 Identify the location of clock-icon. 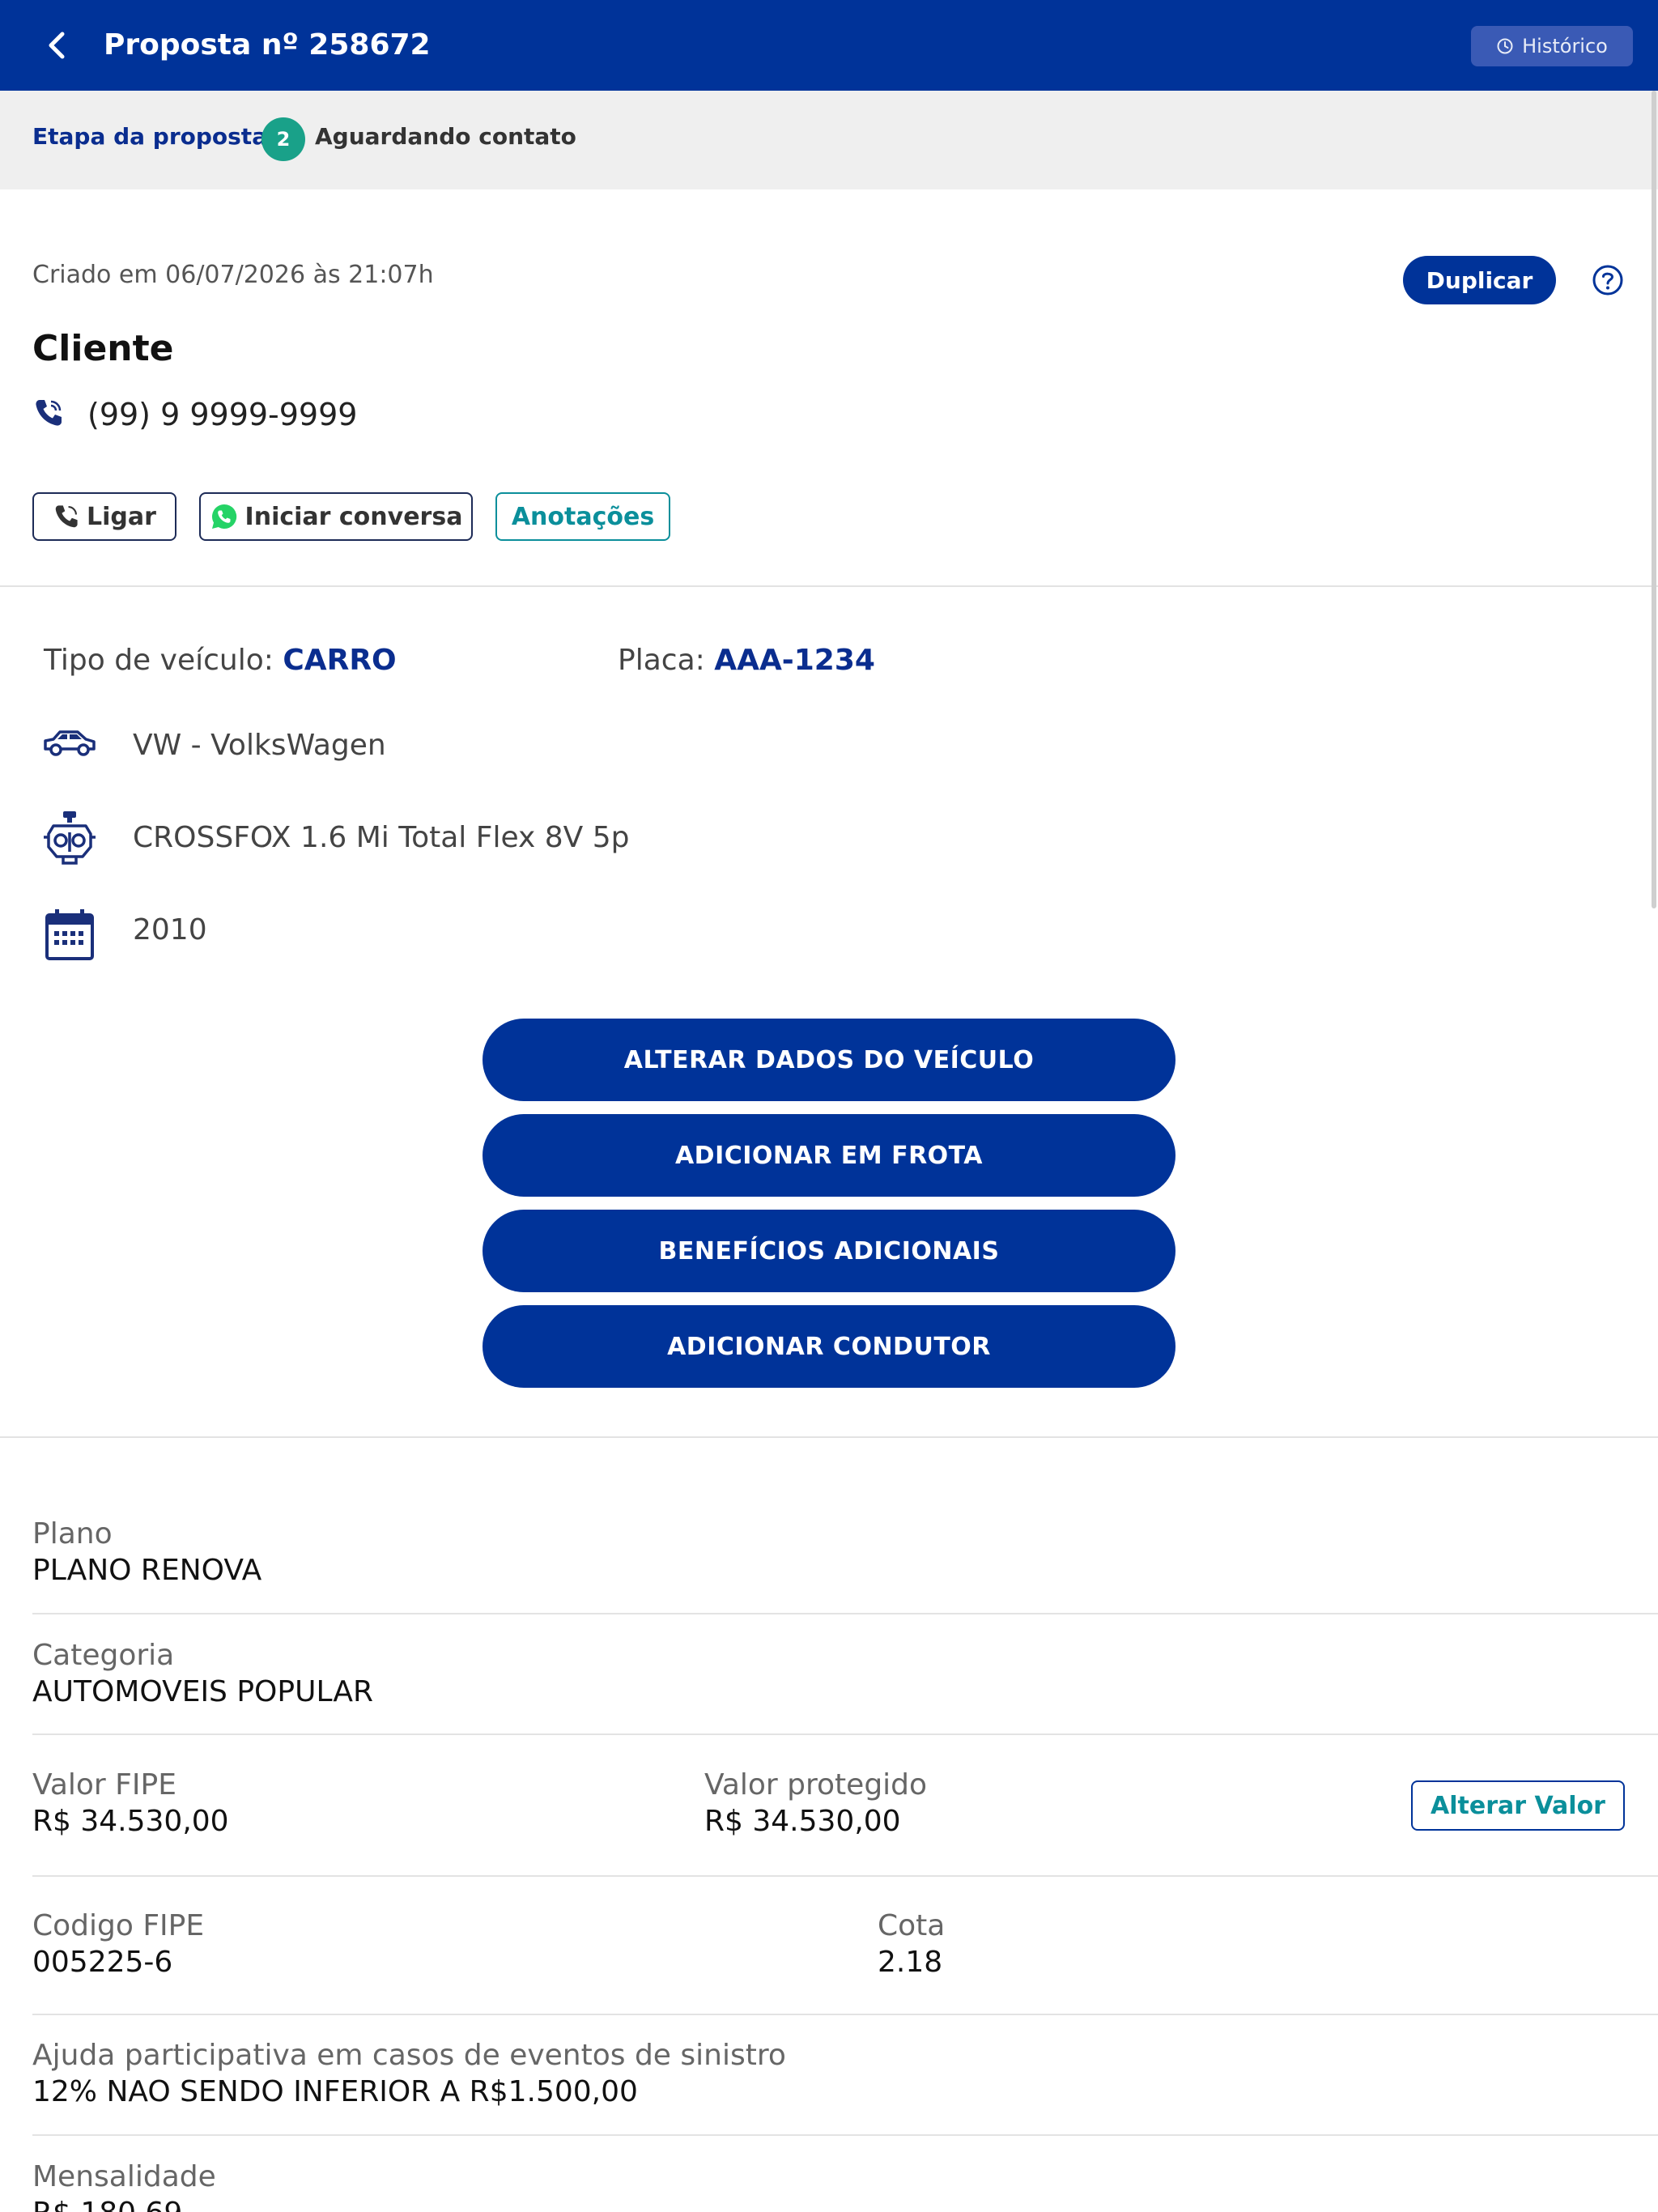
(1505, 46).